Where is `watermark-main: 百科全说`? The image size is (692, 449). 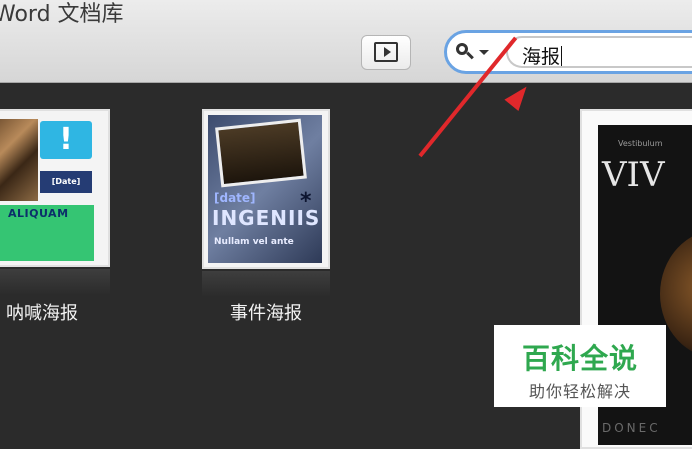
watermark-main: 百科全说 is located at coordinates (579, 358).